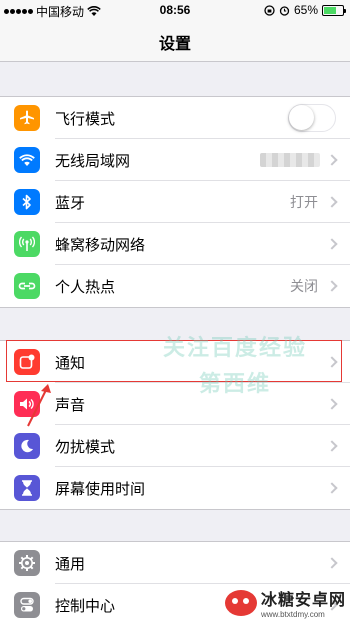 This screenshot has height=623, width=350. Describe the element at coordinates (175, 118) in the screenshot. I see `settings-row-airplane-mode: 飞行模式` at that location.